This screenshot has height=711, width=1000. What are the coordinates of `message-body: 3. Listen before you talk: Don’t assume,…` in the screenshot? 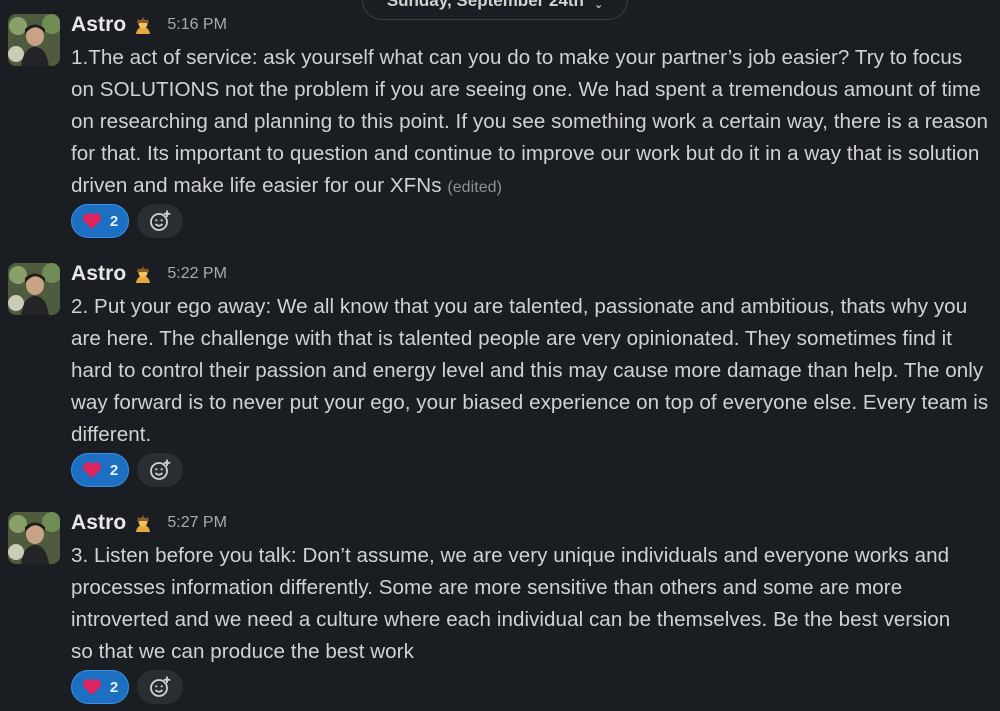 It's located at (511, 587).